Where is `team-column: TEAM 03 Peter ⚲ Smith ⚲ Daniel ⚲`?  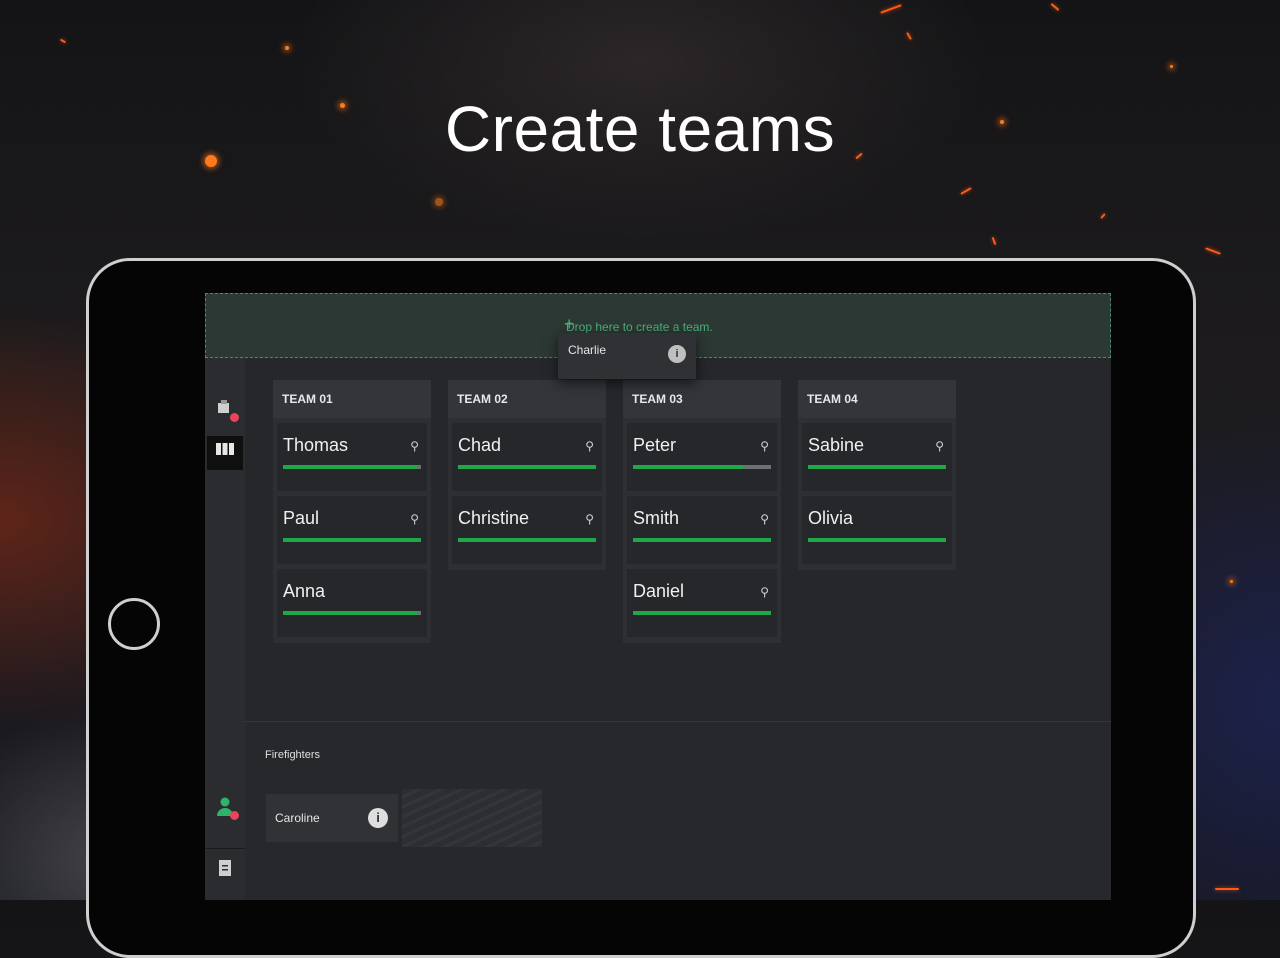 team-column: TEAM 03 Peter ⚲ Smith ⚲ Daniel ⚲ is located at coordinates (702, 511).